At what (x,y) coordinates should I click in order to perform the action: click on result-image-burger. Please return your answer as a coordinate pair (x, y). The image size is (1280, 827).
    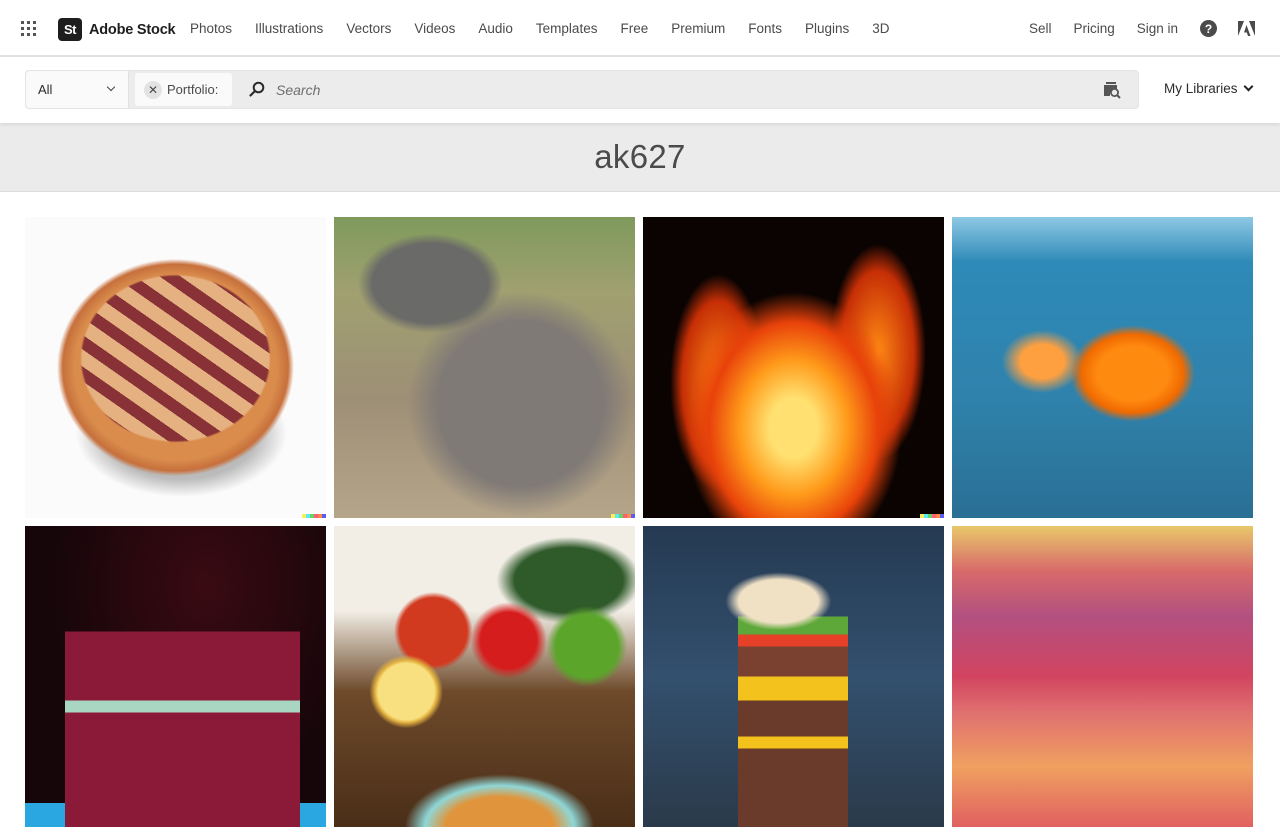
    Looking at the image, I should click on (793, 676).